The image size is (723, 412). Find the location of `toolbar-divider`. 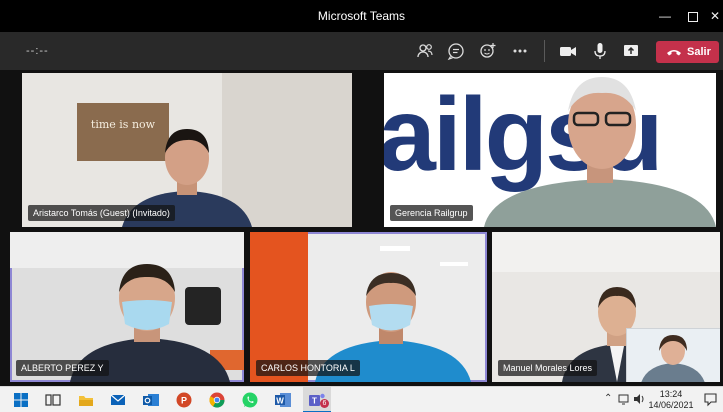

toolbar-divider is located at coordinates (544, 51).